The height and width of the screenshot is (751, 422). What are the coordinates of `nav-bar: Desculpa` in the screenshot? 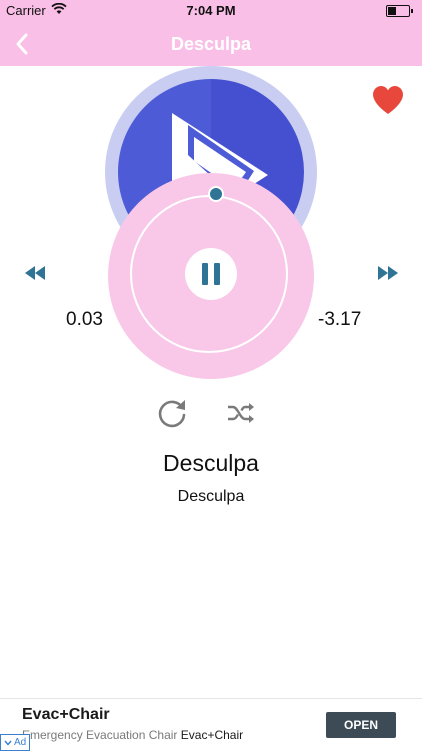 It's located at (211, 44).